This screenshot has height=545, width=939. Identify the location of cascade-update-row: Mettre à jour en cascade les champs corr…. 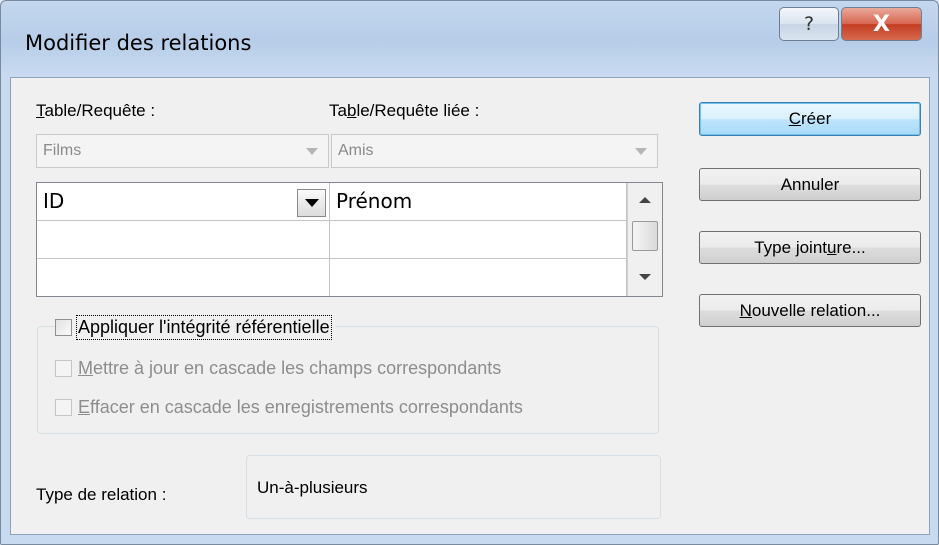
(278, 368).